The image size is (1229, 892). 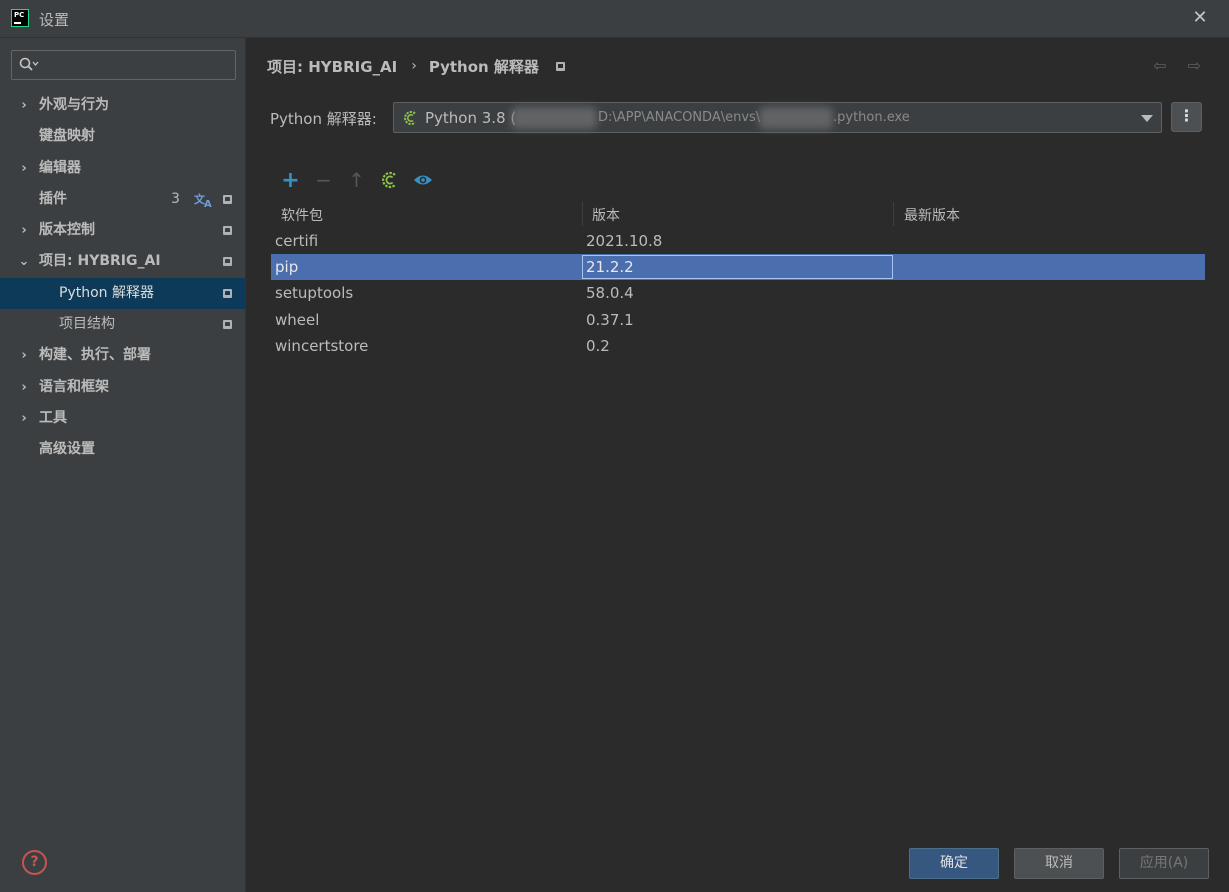 What do you see at coordinates (34, 862) in the screenshot?
I see `help-icon: ?` at bounding box center [34, 862].